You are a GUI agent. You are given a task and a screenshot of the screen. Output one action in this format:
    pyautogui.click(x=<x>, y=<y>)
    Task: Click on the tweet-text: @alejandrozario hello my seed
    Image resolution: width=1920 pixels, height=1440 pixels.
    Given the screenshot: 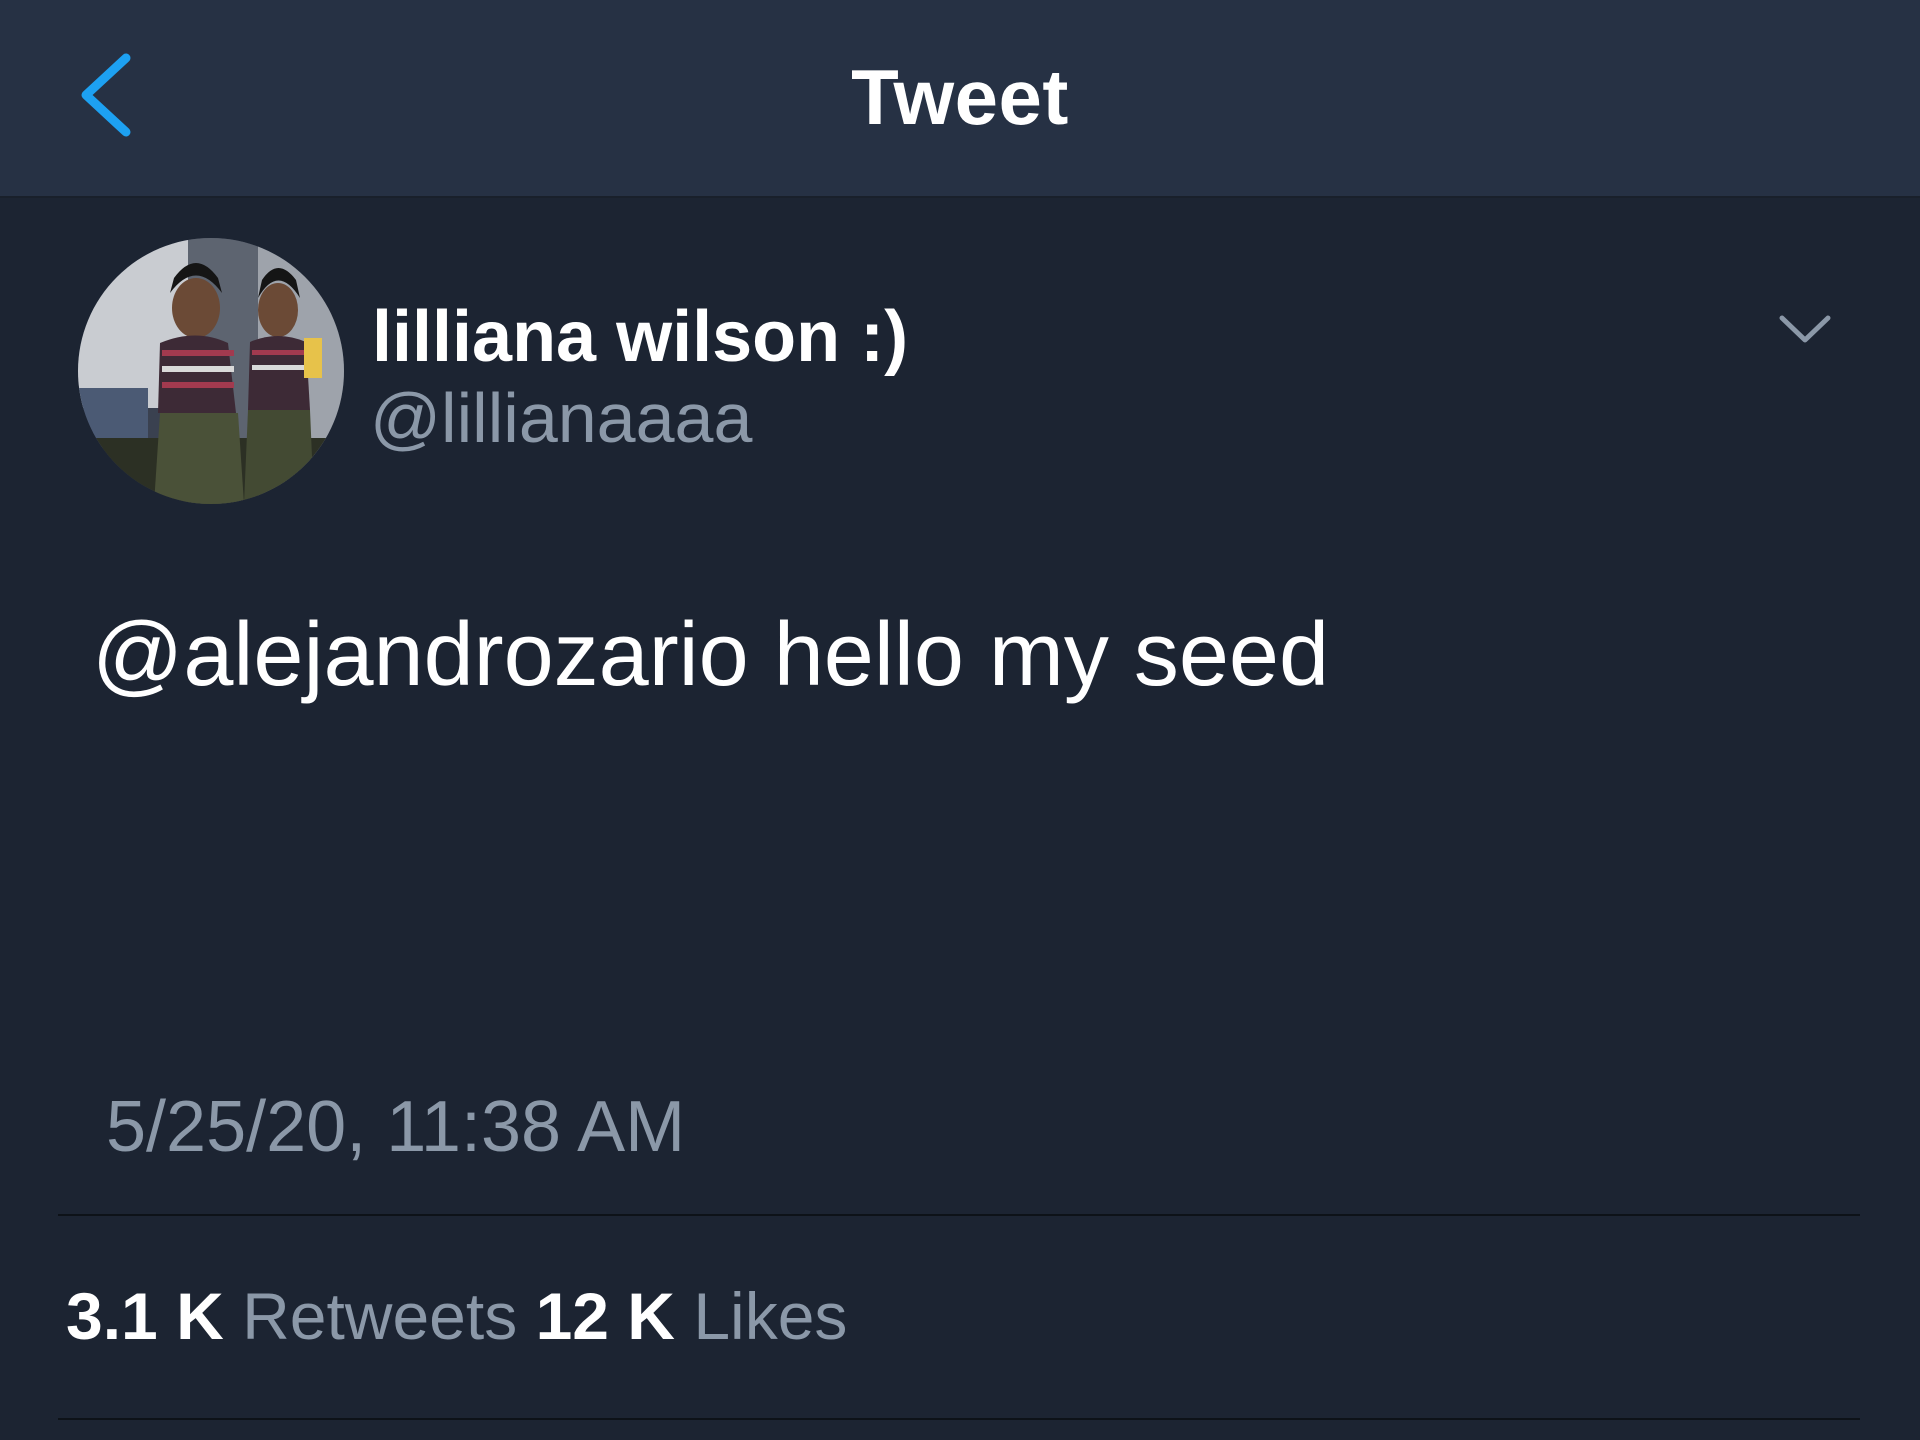 What is the action you would take?
    pyautogui.click(x=710, y=655)
    